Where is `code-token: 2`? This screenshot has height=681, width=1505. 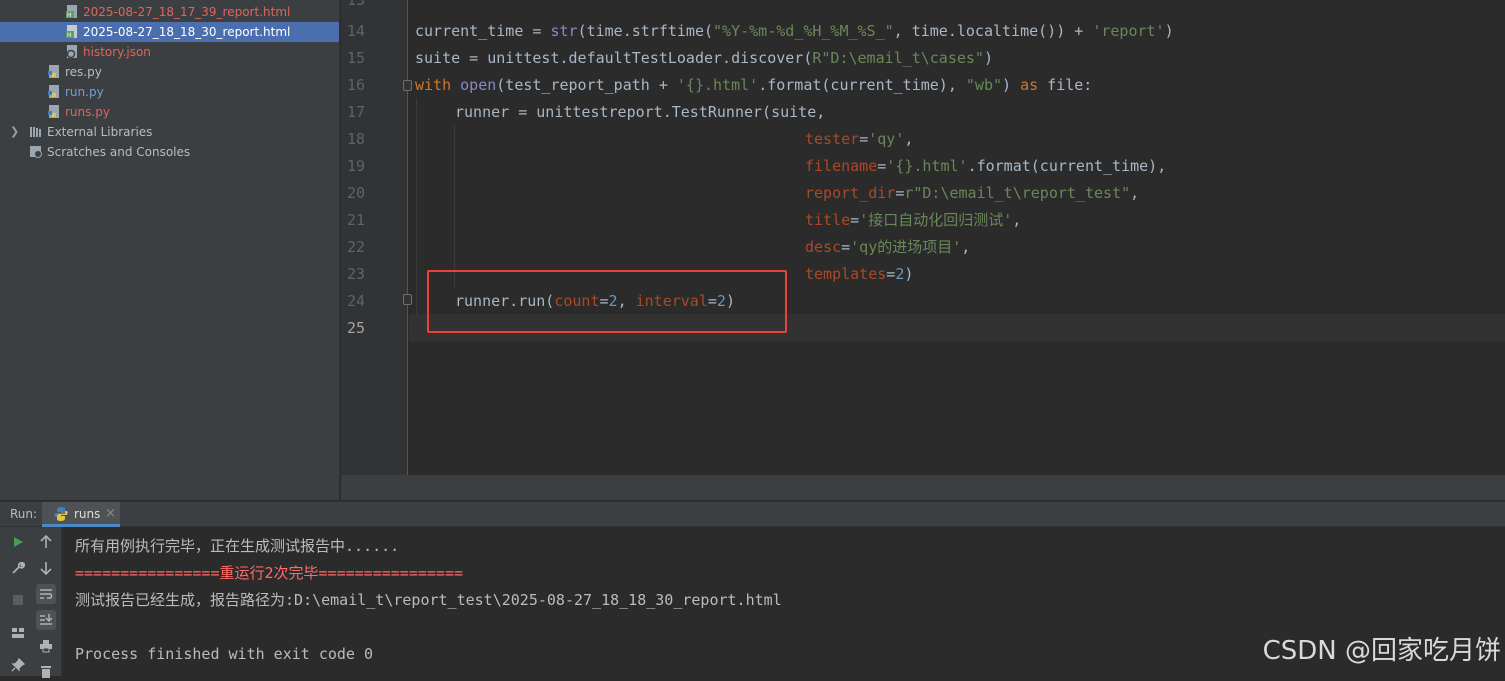 code-token: 2 is located at coordinates (900, 274).